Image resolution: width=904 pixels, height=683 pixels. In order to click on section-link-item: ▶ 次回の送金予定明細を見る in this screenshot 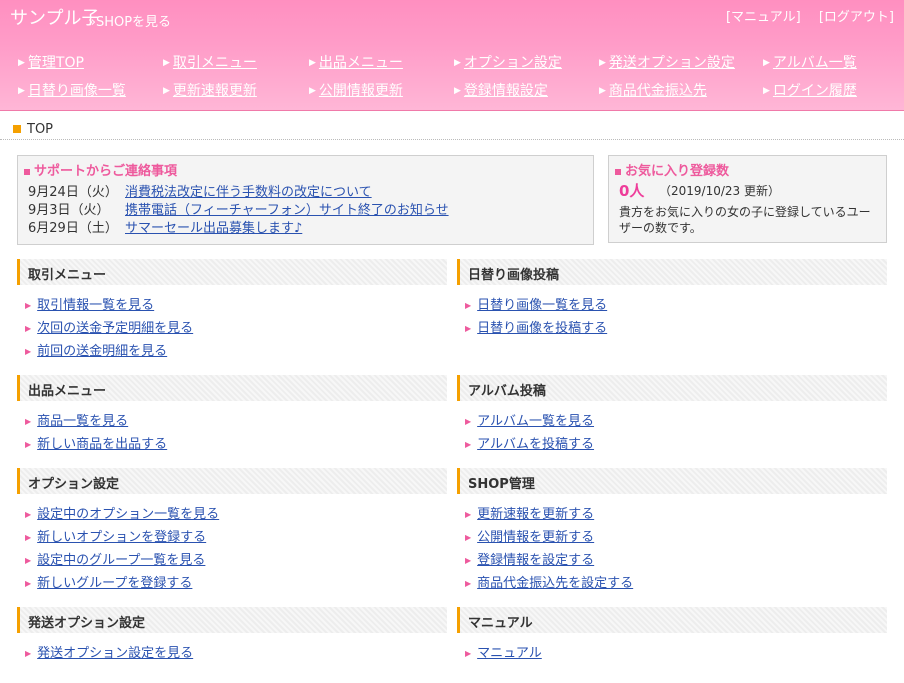, I will do `click(109, 326)`.